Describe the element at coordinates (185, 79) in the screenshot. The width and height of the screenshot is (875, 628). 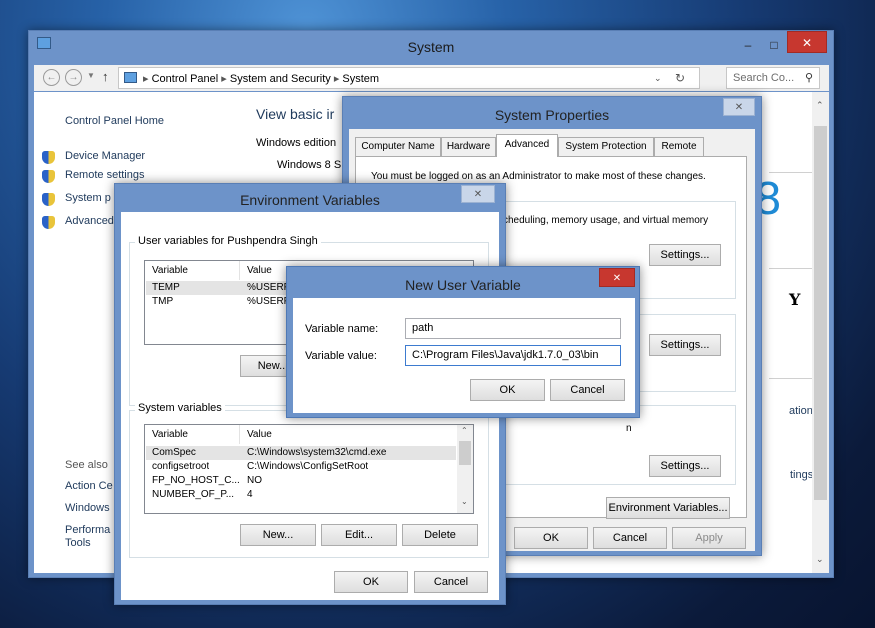
I see `breadcrumb-control-panel: Control Panel` at that location.